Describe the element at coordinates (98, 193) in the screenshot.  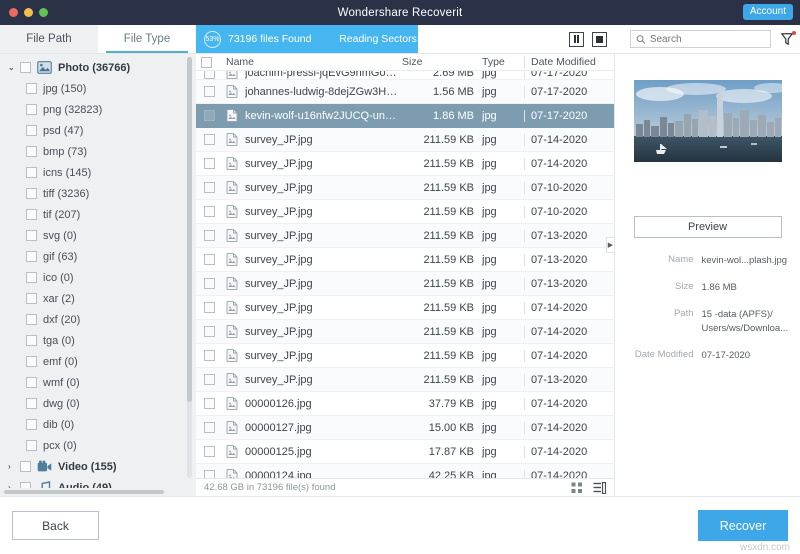
I see `sidebar-item-tiff: tiff (3236)` at that location.